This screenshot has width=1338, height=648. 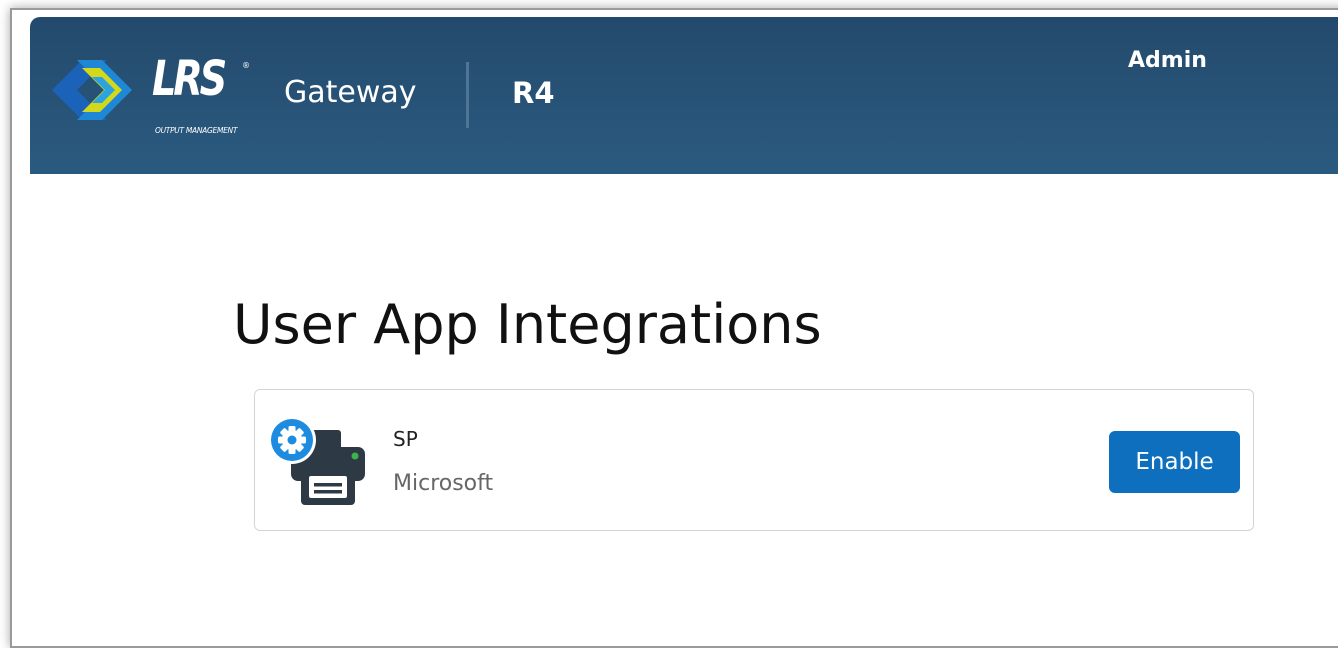 What do you see at coordinates (1167, 61) in the screenshot?
I see `user-menu: Admin` at bounding box center [1167, 61].